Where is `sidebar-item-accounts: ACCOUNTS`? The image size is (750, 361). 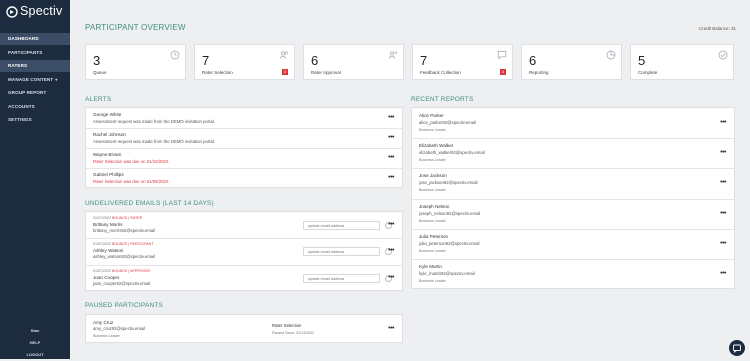
sidebar-item-accounts: ACCOUNTS is located at coordinates (35, 107).